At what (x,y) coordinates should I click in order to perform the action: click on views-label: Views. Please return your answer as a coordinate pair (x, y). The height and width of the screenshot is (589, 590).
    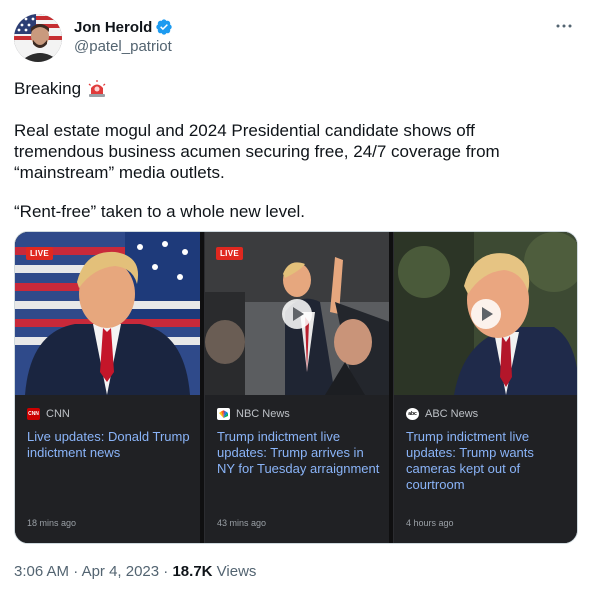
    Looking at the image, I should click on (234, 571).